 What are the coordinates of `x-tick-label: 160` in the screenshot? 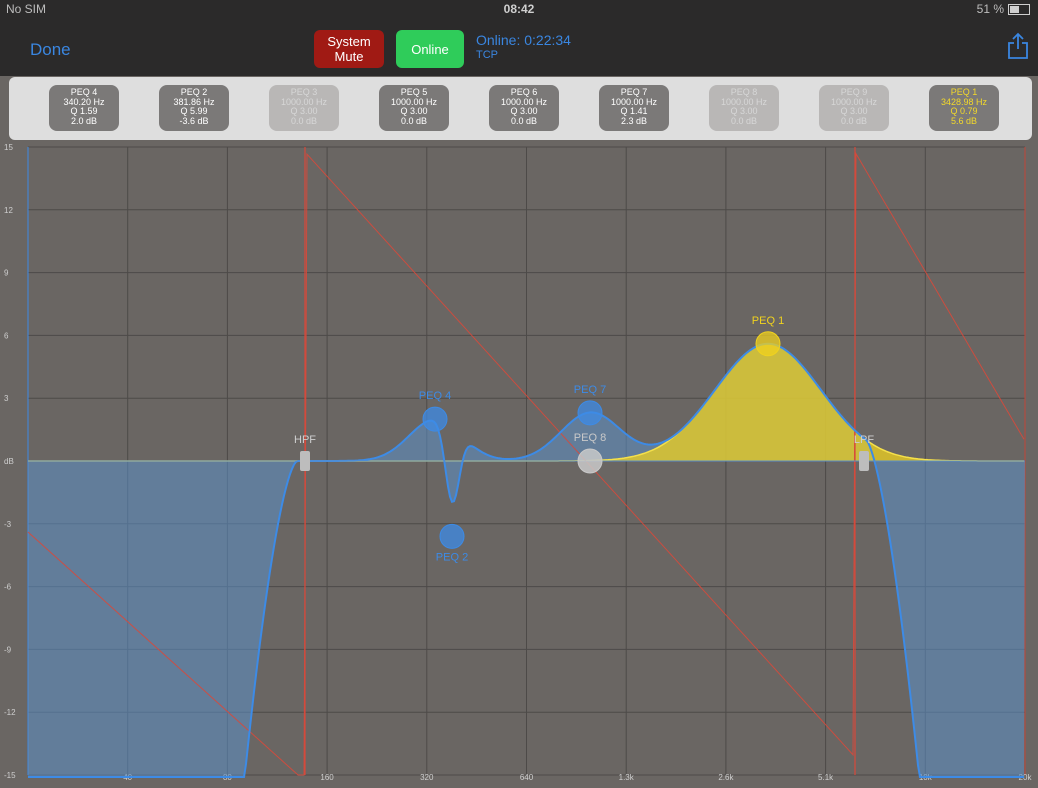 It's located at (327, 777).